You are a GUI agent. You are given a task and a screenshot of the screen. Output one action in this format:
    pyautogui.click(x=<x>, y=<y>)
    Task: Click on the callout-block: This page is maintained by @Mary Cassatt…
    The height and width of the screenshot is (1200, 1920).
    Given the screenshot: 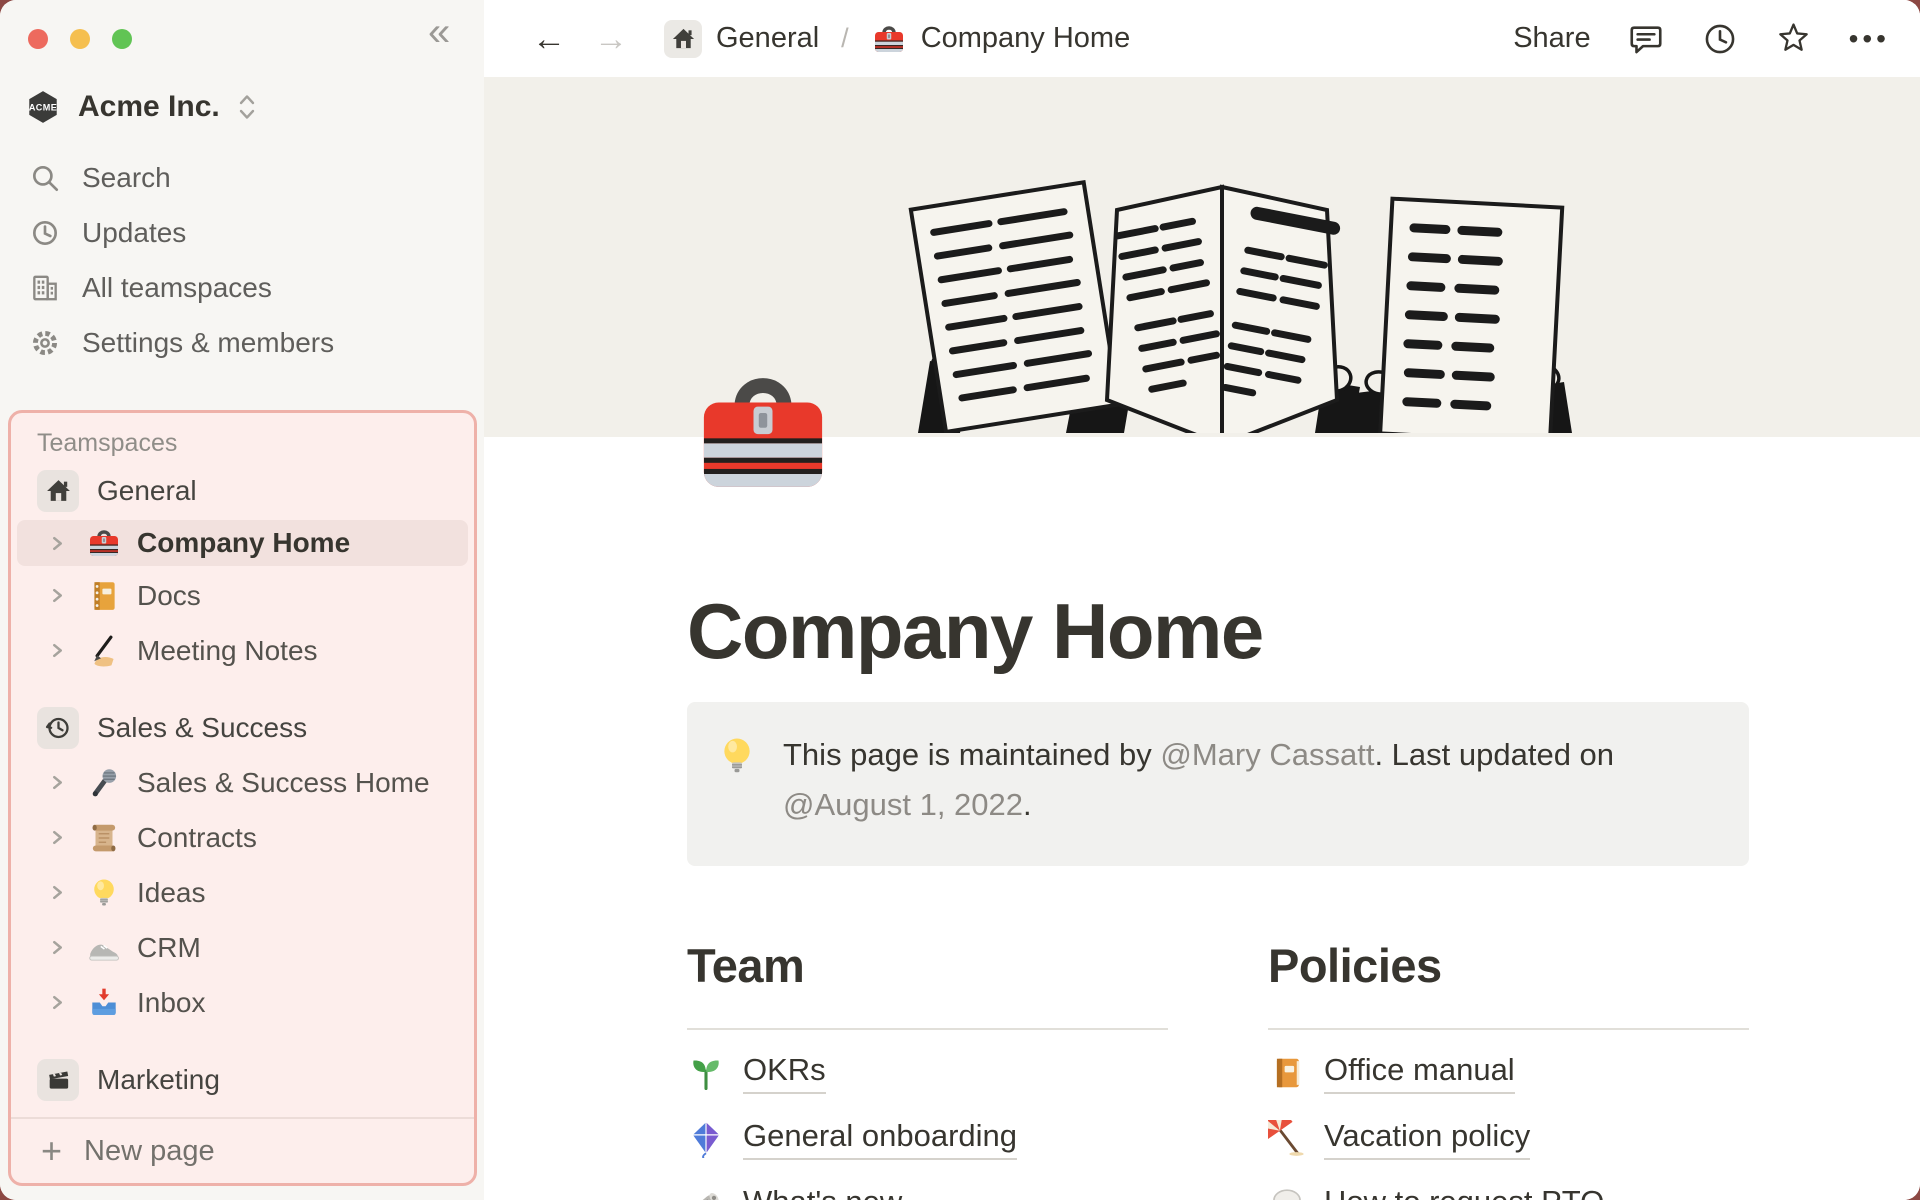 What is the action you would take?
    pyautogui.click(x=1218, y=784)
    